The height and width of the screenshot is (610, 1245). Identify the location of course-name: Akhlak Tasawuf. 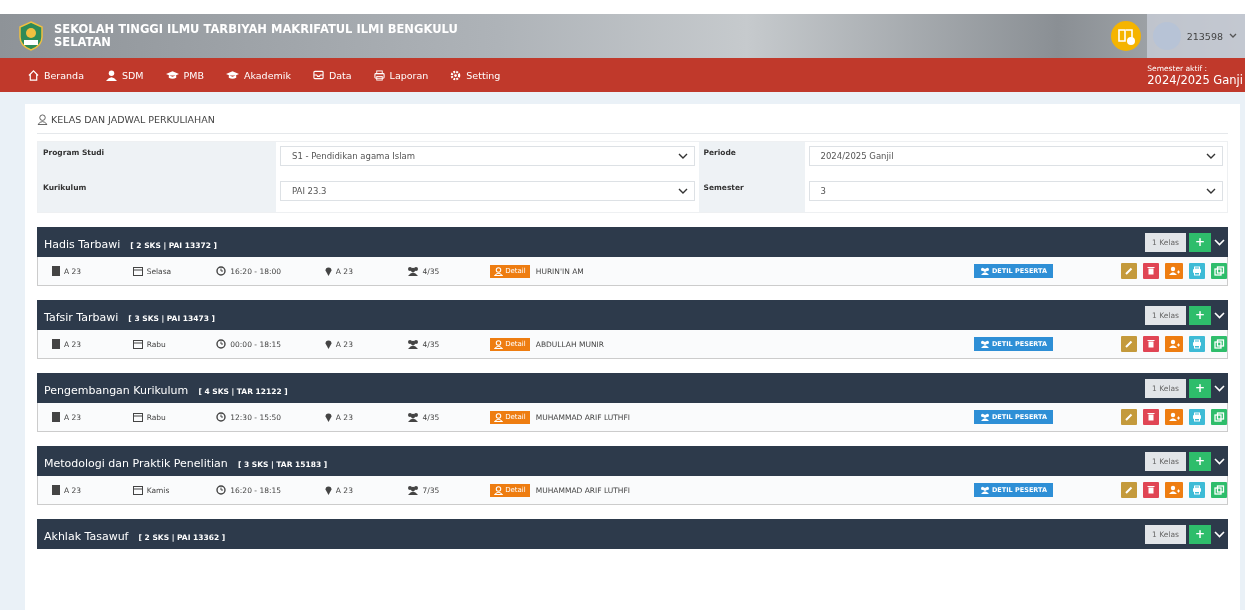
(86, 536).